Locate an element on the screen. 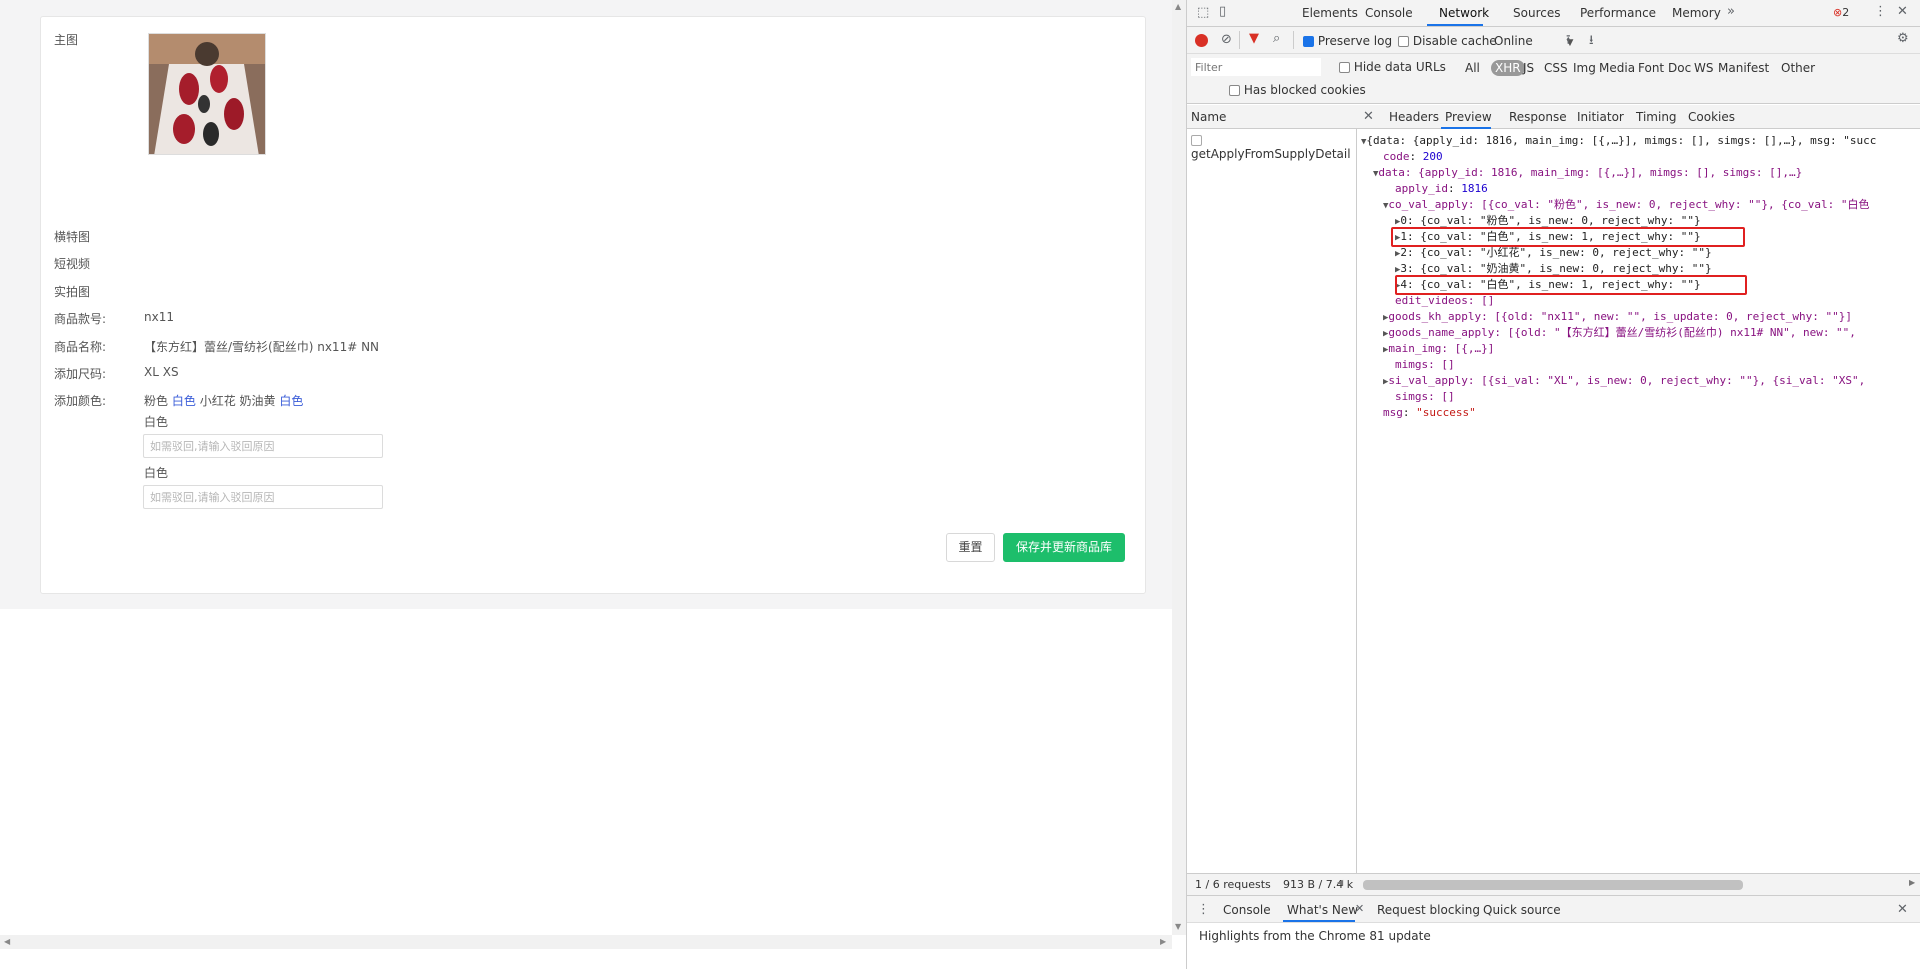 The image size is (1920, 969). reject-field-label: 白色 is located at coordinates (156, 473).